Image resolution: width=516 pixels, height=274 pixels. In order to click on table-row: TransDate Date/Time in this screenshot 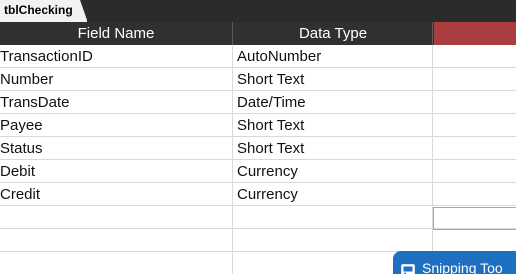, I will do `click(258, 102)`.